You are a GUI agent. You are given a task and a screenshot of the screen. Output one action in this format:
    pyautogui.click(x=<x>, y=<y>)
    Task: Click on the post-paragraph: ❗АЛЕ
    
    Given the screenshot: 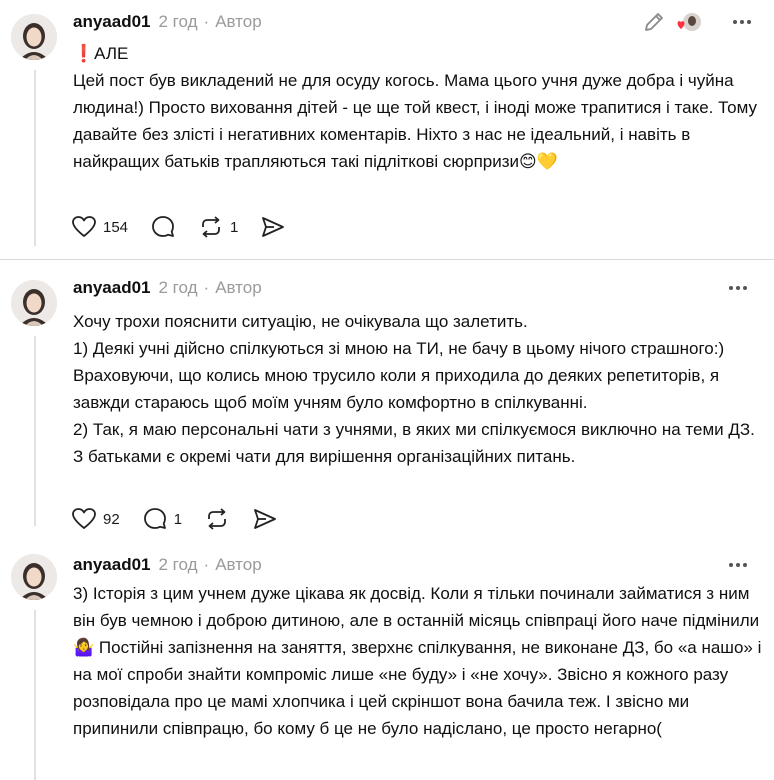 What is the action you would take?
    pyautogui.click(x=101, y=53)
    